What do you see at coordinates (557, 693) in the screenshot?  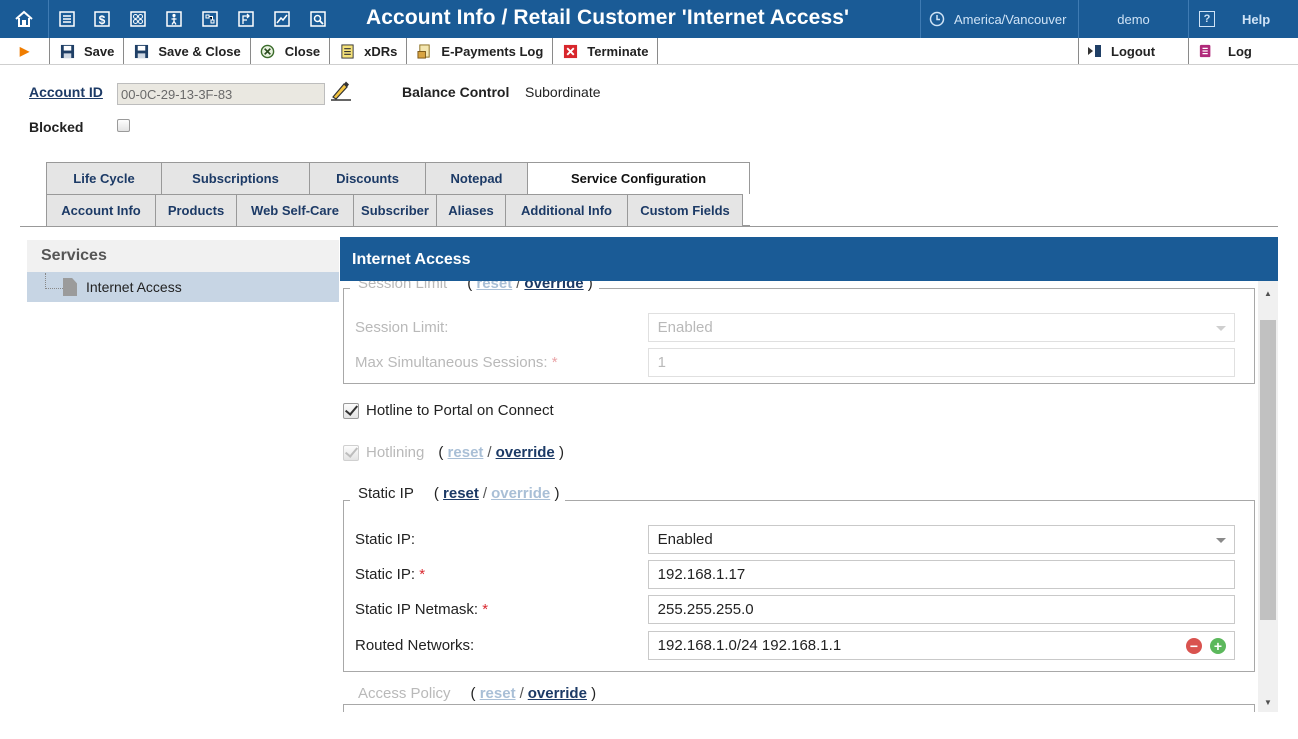 I see `access-policy-override-link: override` at bounding box center [557, 693].